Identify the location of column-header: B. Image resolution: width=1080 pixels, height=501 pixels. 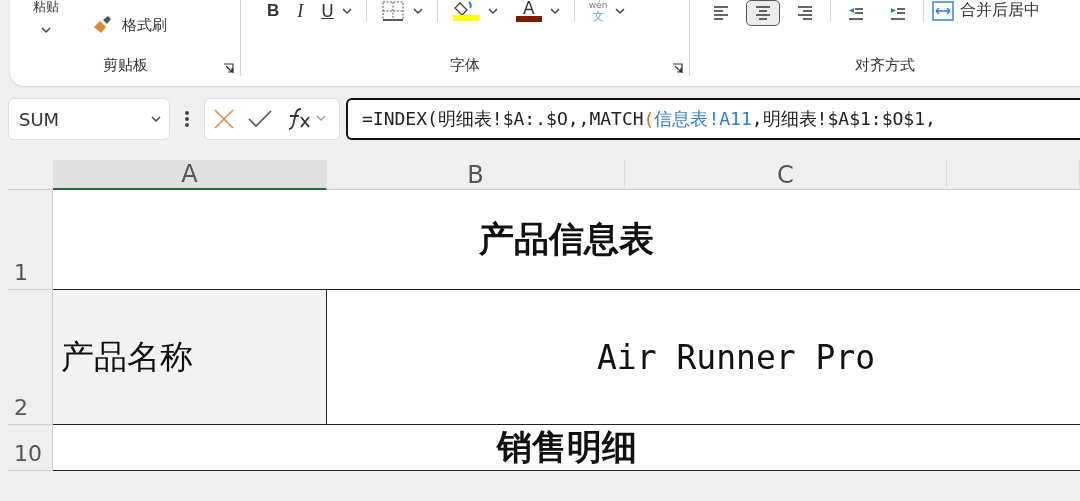
(476, 175).